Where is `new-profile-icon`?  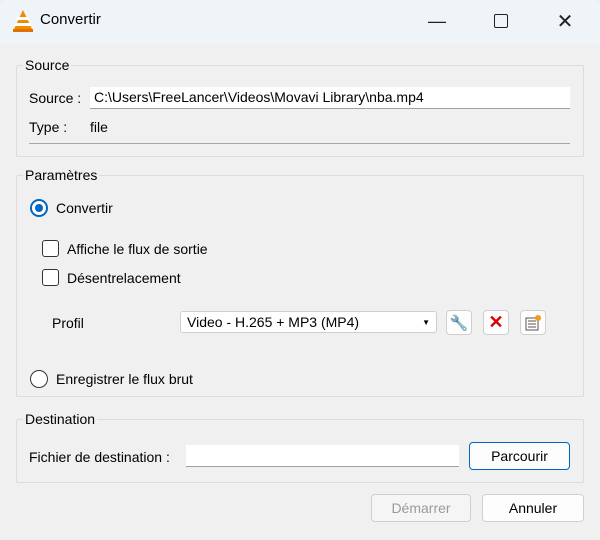 new-profile-icon is located at coordinates (533, 322).